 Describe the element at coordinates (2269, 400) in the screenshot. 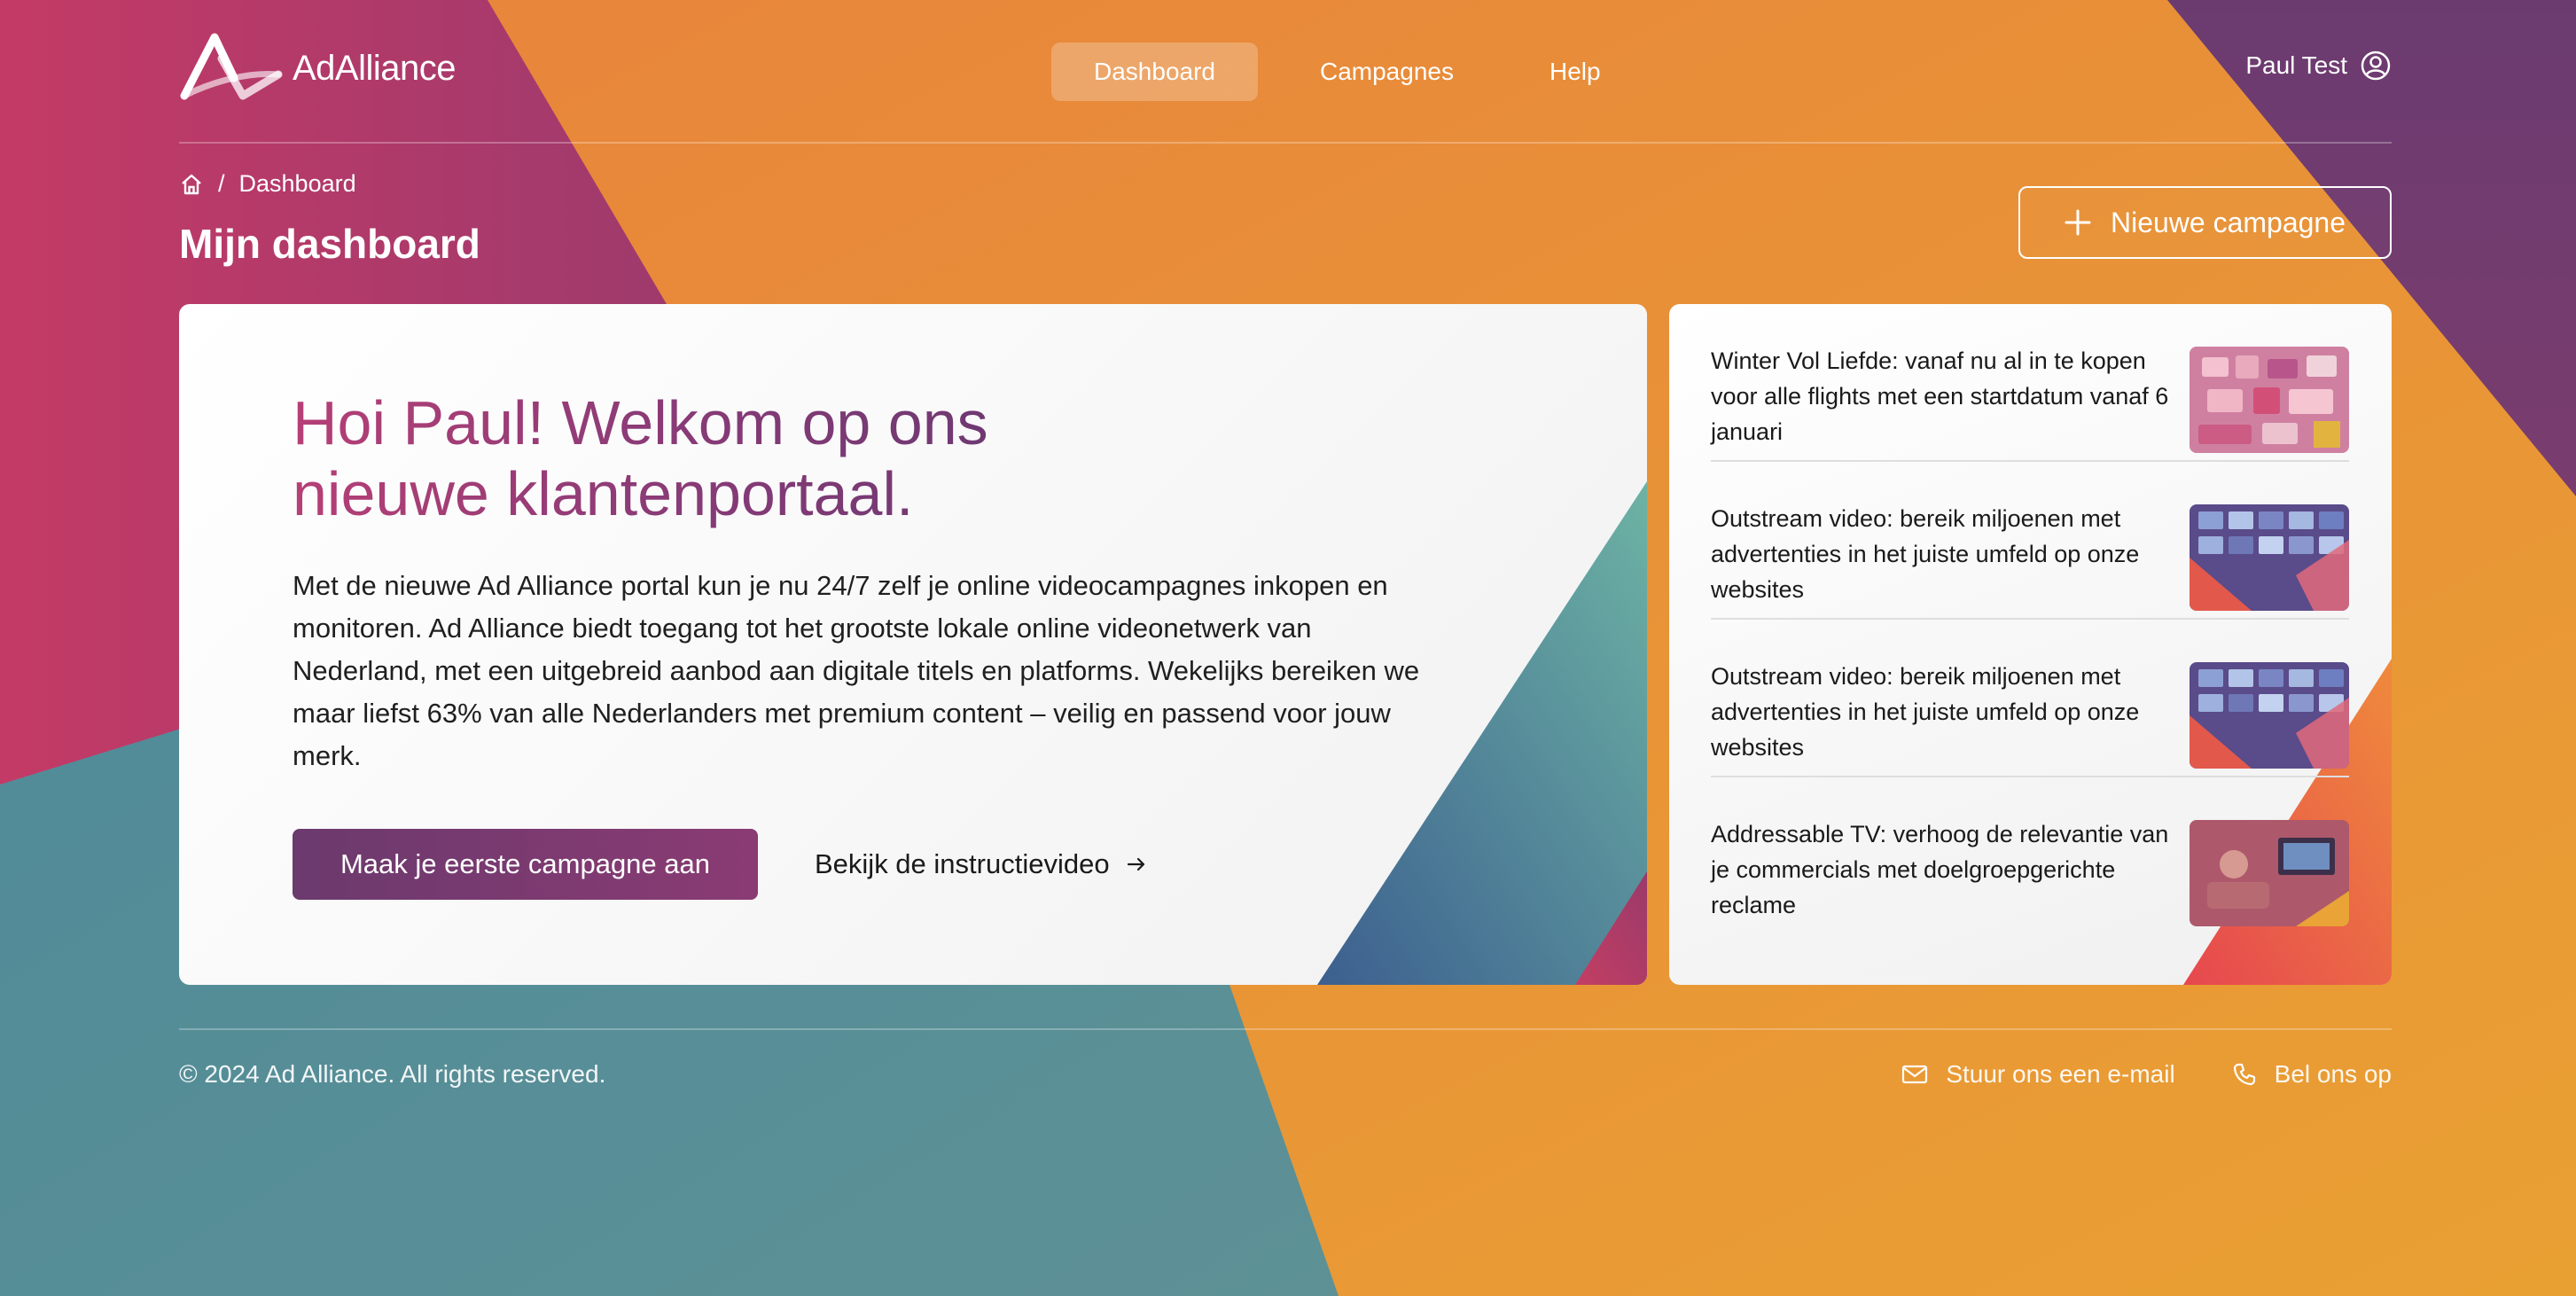

I see `winter-thumbnail` at that location.